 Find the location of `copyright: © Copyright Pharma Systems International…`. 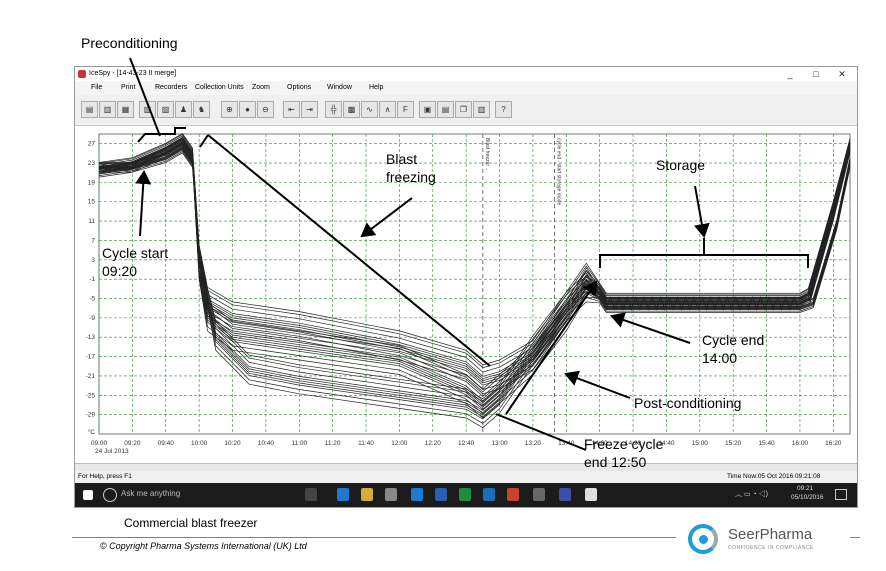

copyright: © Copyright Pharma Systems International… is located at coordinates (203, 546).